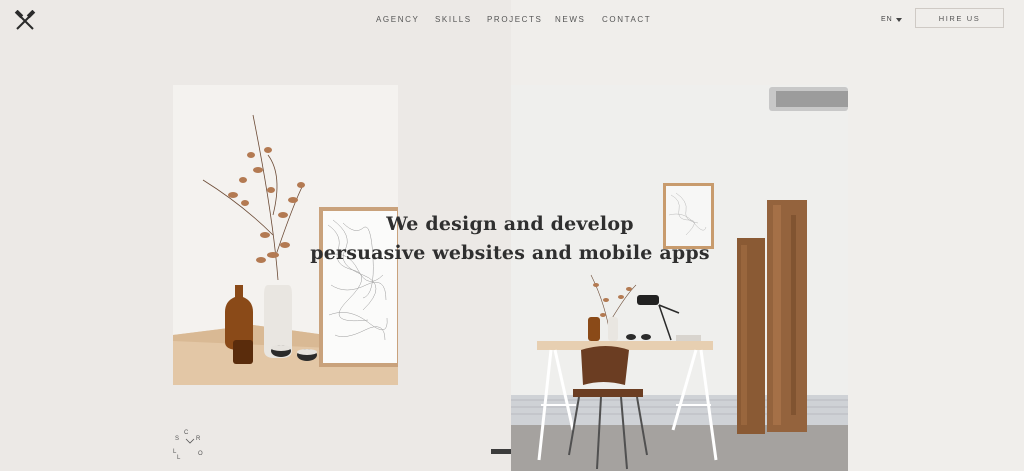 This screenshot has height=471, width=1024. I want to click on nav-item-agency: AGENCY, so click(397, 19).